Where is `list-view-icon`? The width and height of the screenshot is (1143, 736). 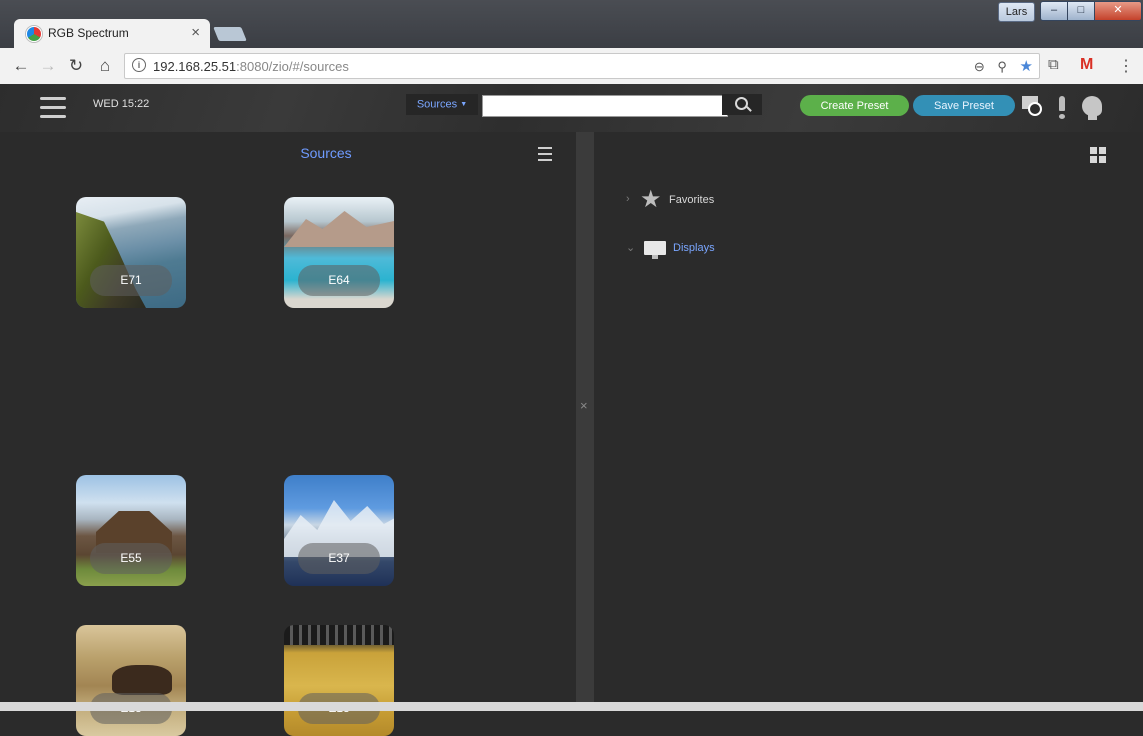
list-view-icon is located at coordinates (544, 154).